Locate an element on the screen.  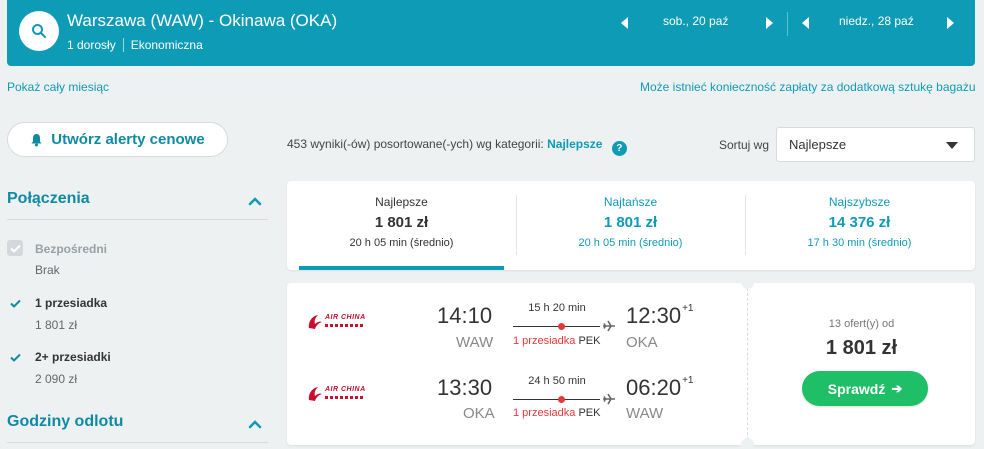
one-stop-checkbox is located at coordinates (15, 303).